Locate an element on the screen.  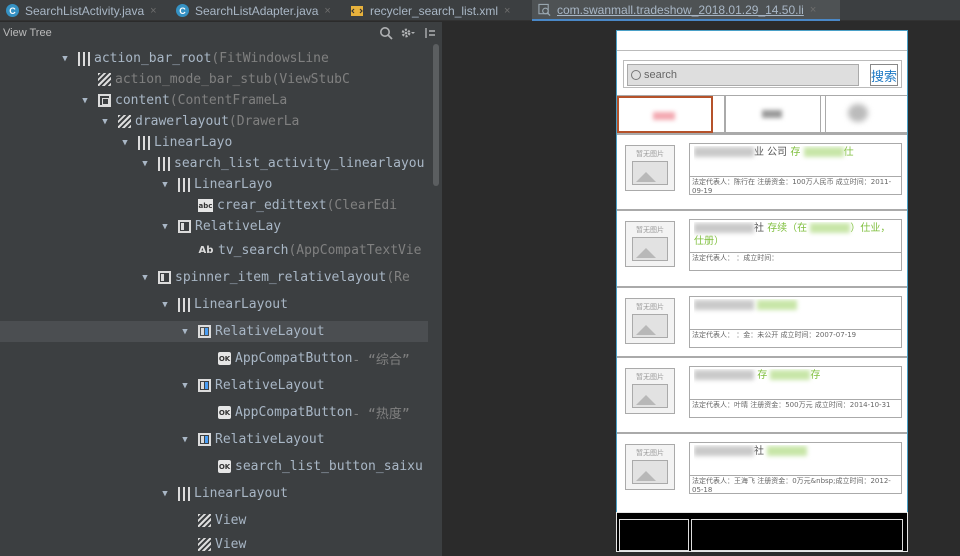
tab-label: recycler_search_list.xml is located at coordinates (434, 10).